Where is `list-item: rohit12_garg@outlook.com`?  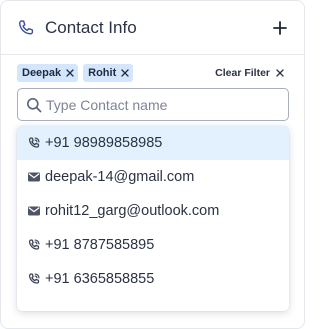
list-item: rohit12_garg@outlook.com is located at coordinates (153, 211).